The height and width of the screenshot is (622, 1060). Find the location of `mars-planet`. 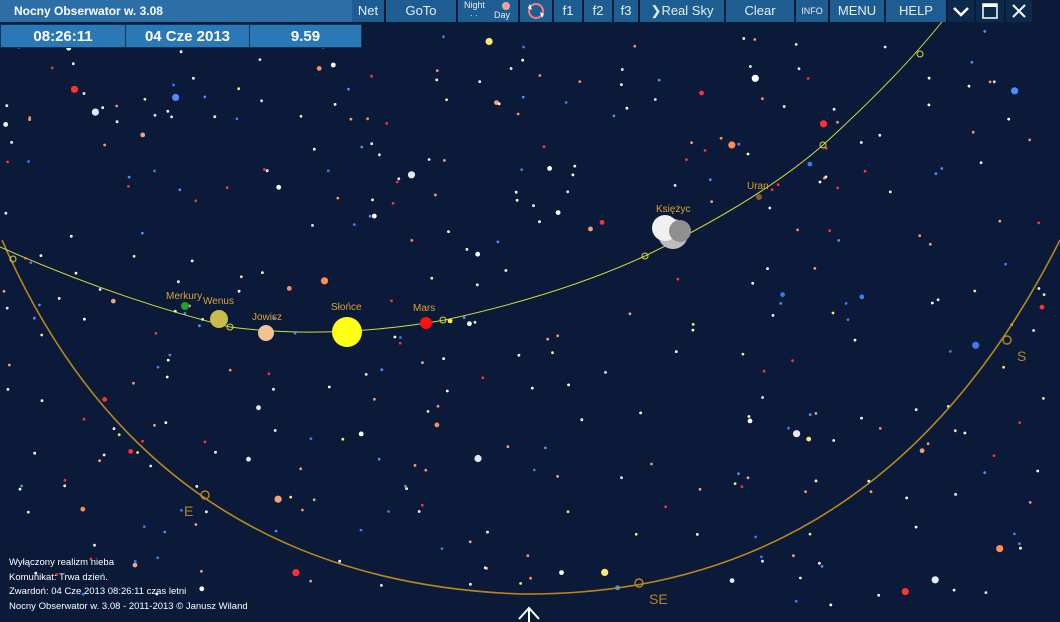

mars-planet is located at coordinates (426, 323).